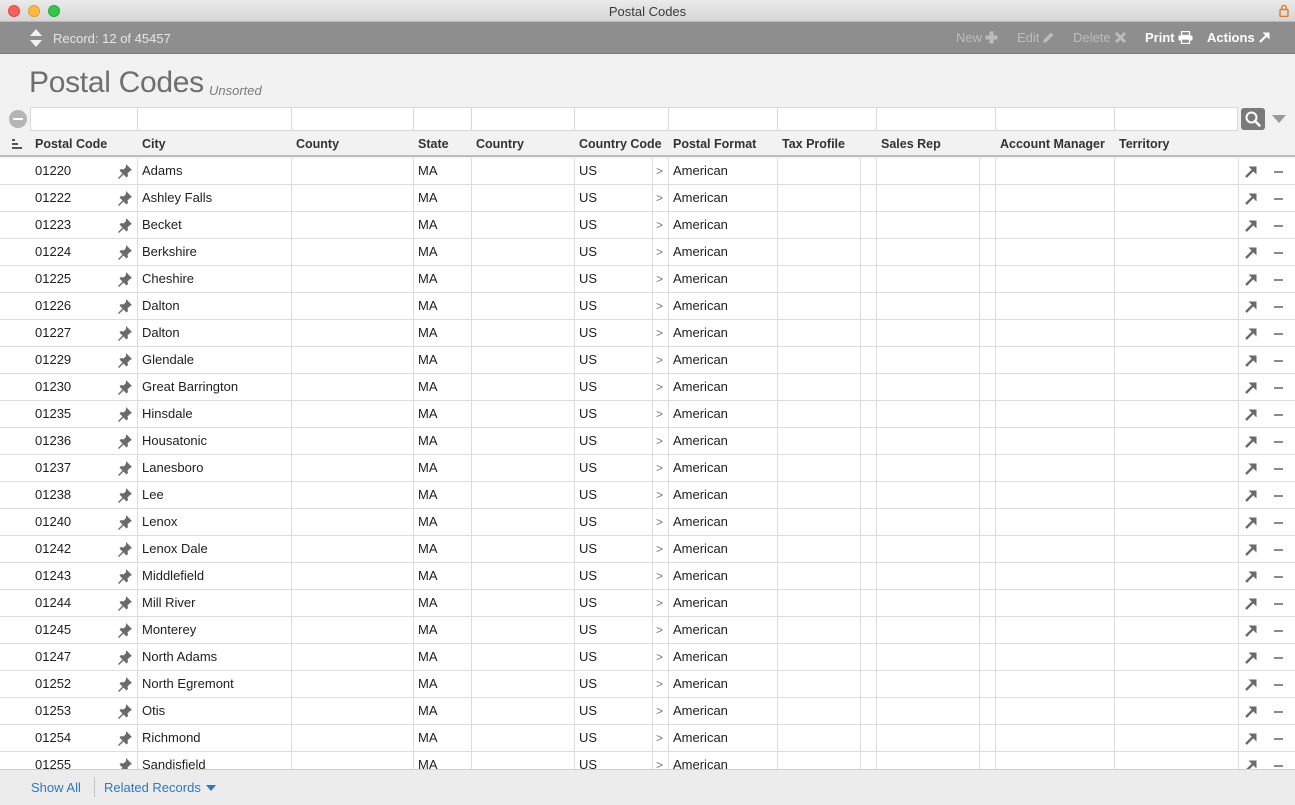  Describe the element at coordinates (647, 441) in the screenshot. I see `table-row: 01236 Housatonic MA US > American` at that location.